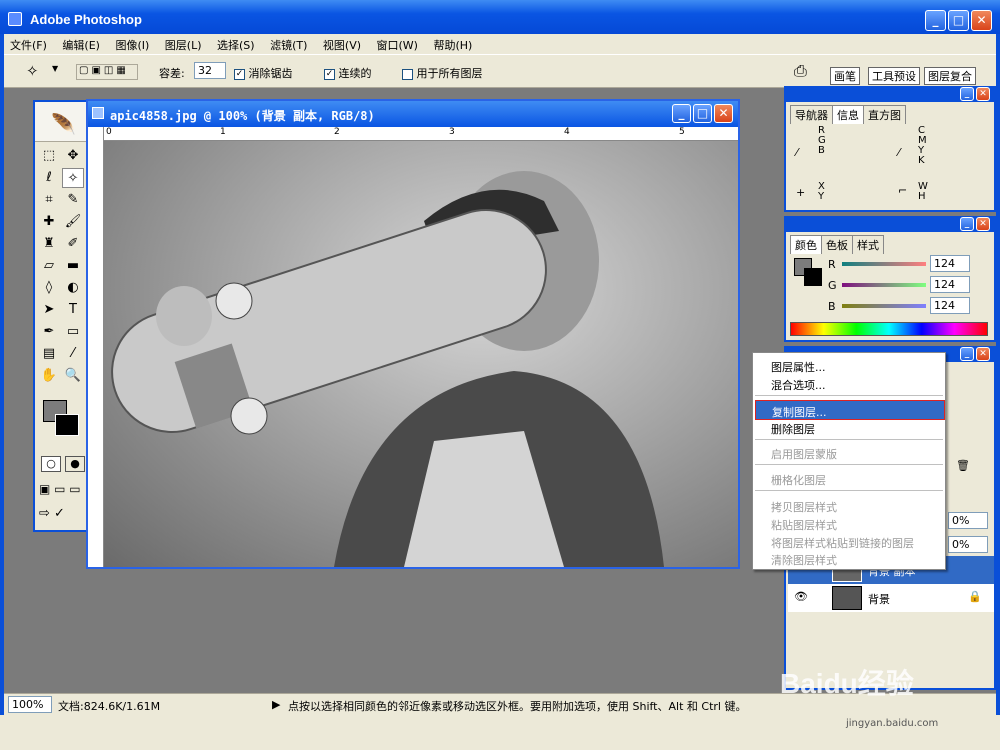 This screenshot has width=1000, height=750. Describe the element at coordinates (847, 598) in the screenshot. I see `layer-thumbnail` at that location.